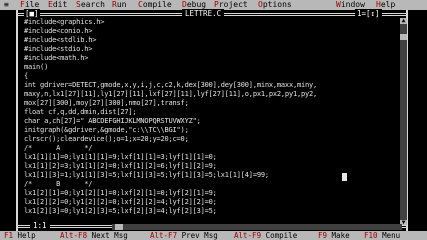 The height and width of the screenshot is (240, 427). Describe the element at coordinates (20, 235) in the screenshot. I see `status-help: F1 Help` at that location.